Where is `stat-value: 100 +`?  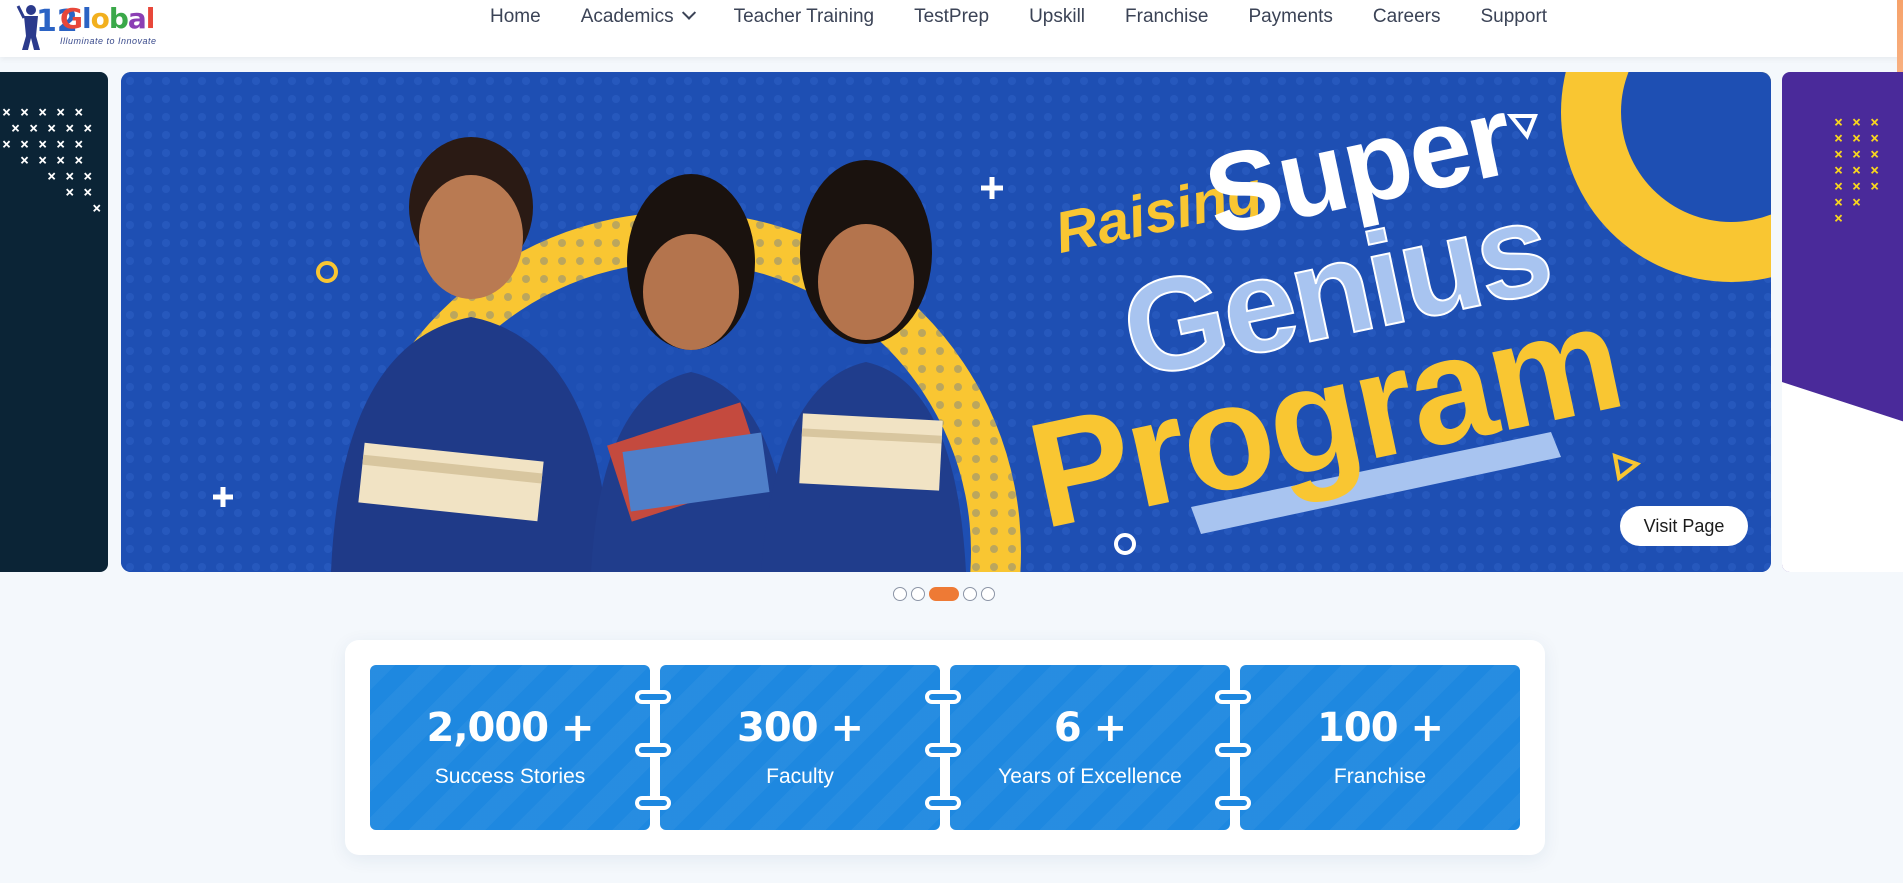 stat-value: 100 + is located at coordinates (1380, 728).